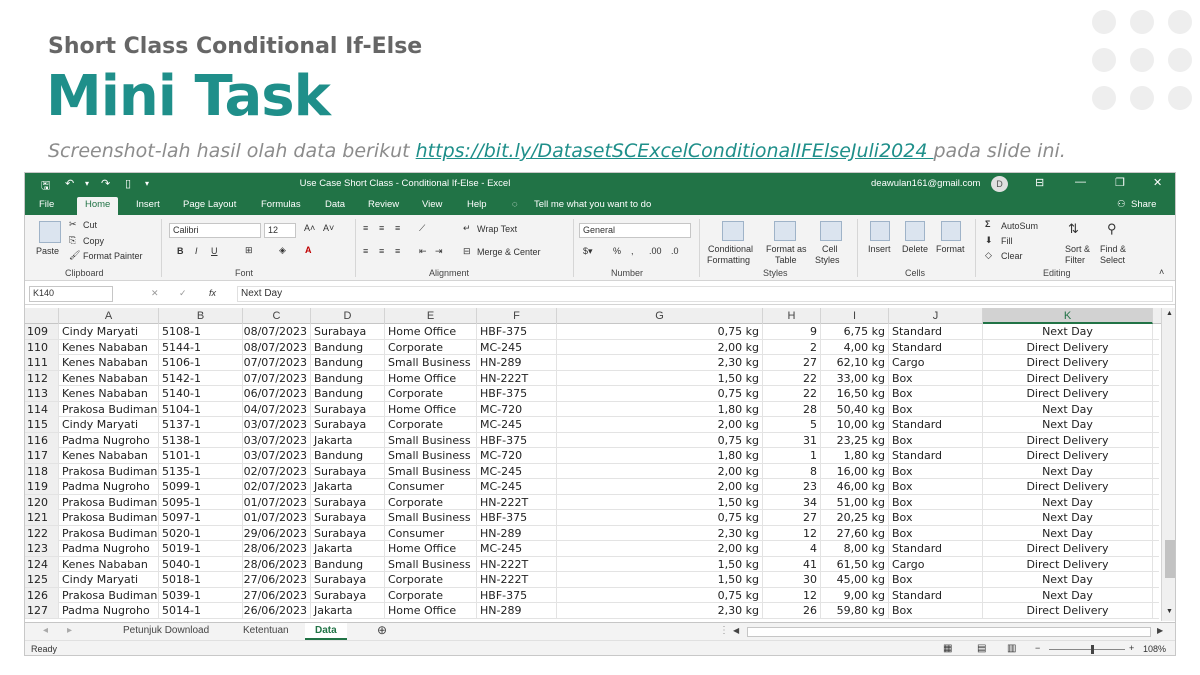  Describe the element at coordinates (201, 471) in the screenshot. I see `cell-order-id: 5135-1` at that location.